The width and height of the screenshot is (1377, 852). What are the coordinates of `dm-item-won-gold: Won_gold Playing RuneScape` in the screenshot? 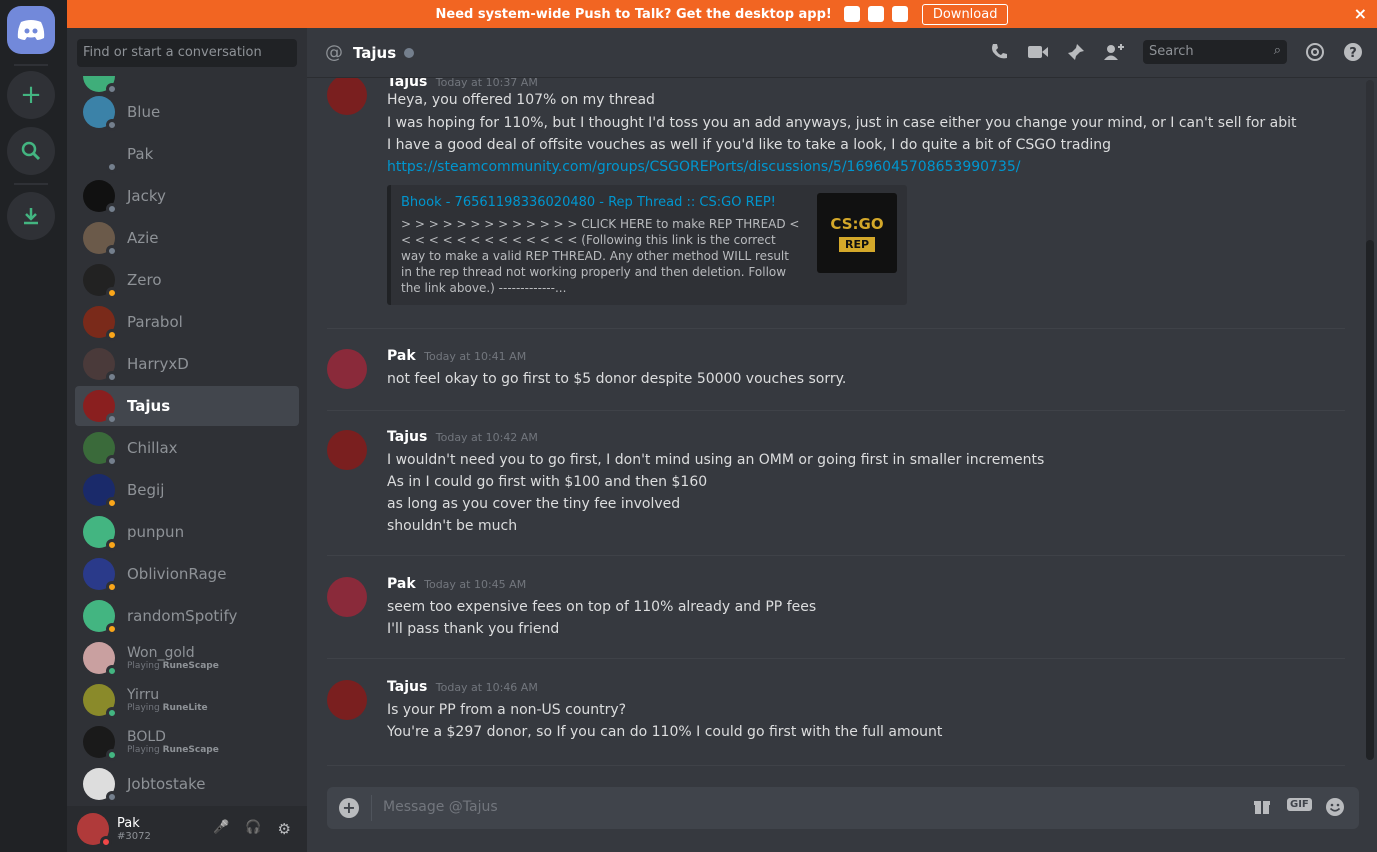 It's located at (187, 658).